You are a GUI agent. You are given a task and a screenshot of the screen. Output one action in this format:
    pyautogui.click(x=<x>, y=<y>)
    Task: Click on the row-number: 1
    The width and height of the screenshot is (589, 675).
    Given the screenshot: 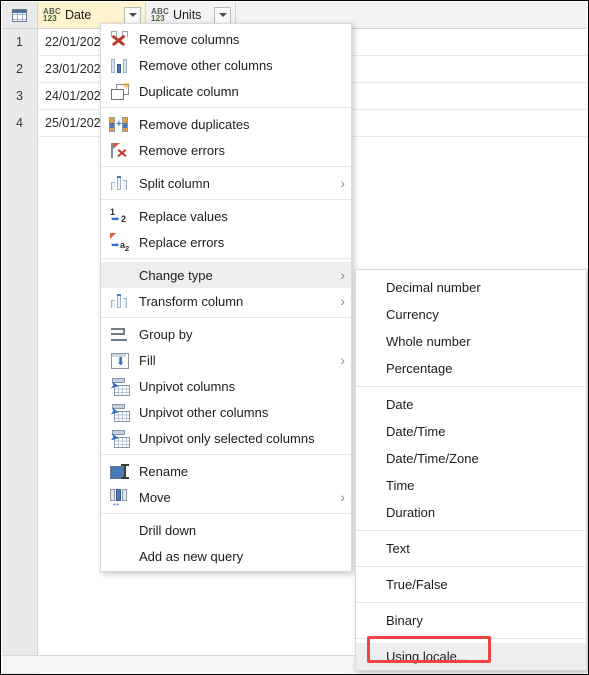 What is the action you would take?
    pyautogui.click(x=20, y=42)
    